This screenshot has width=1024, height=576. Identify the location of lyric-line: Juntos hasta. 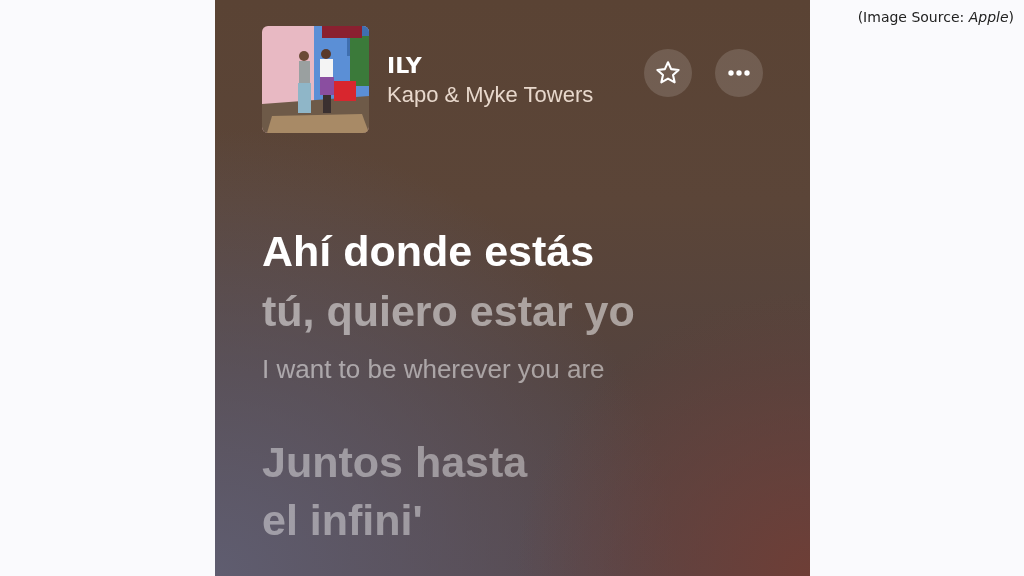
(395, 462).